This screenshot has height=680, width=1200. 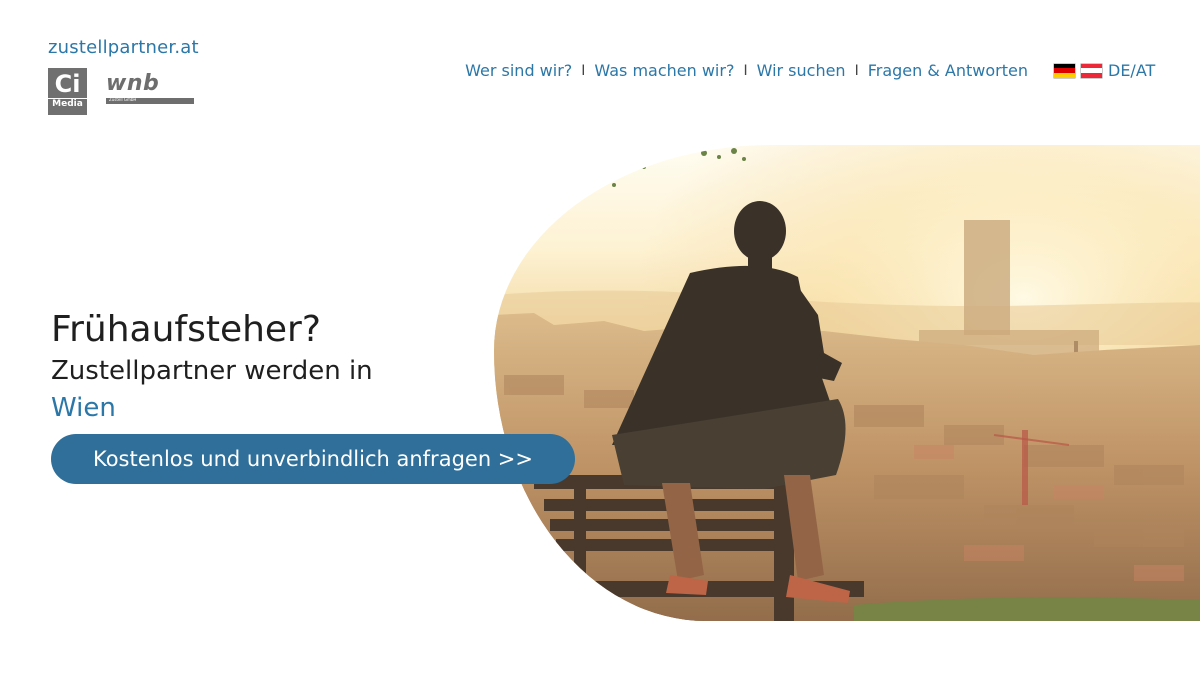 What do you see at coordinates (83, 408) in the screenshot?
I see `hero-city: Wien` at bounding box center [83, 408].